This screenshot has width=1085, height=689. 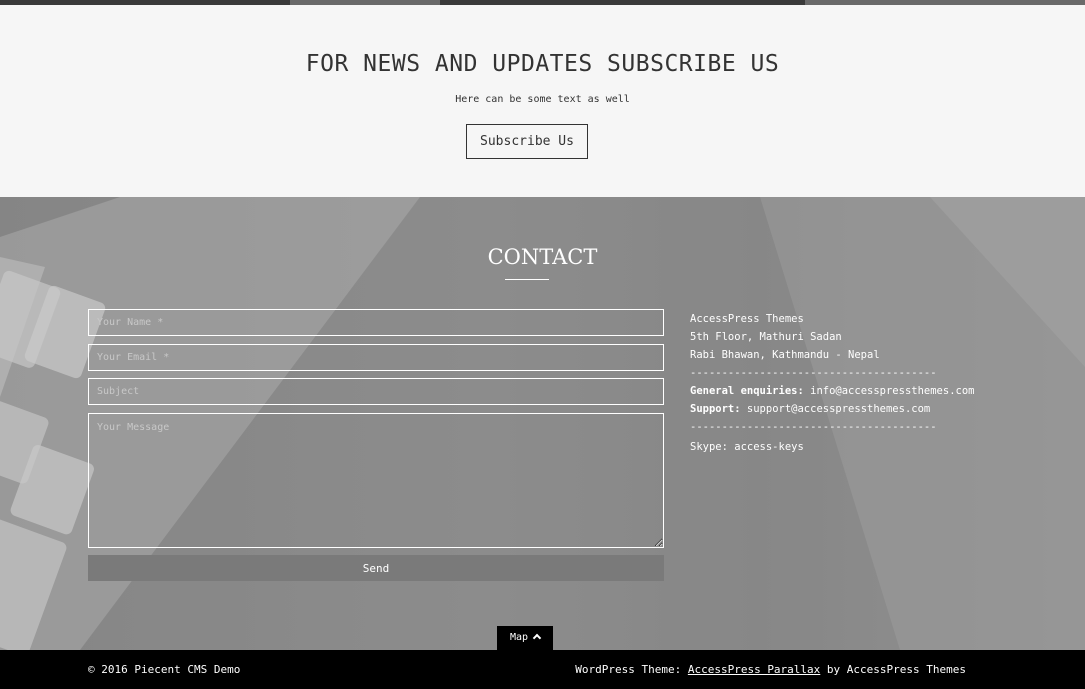 I want to click on support: Support: support@accesspressthemes.com, so click(x=850, y=409).